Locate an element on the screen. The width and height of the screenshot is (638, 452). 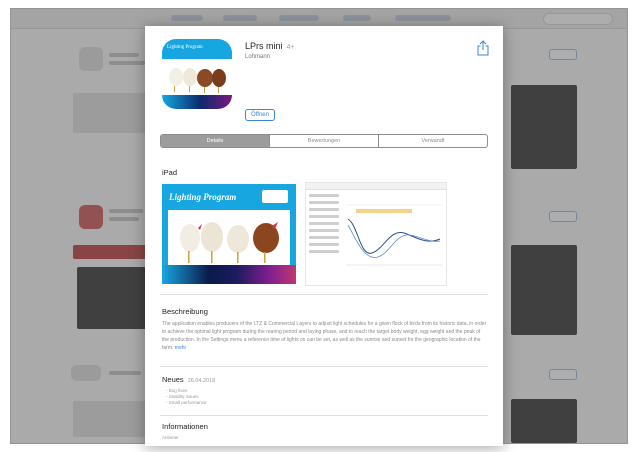
info-row-label: Anbieter is located at coordinates (170, 437).